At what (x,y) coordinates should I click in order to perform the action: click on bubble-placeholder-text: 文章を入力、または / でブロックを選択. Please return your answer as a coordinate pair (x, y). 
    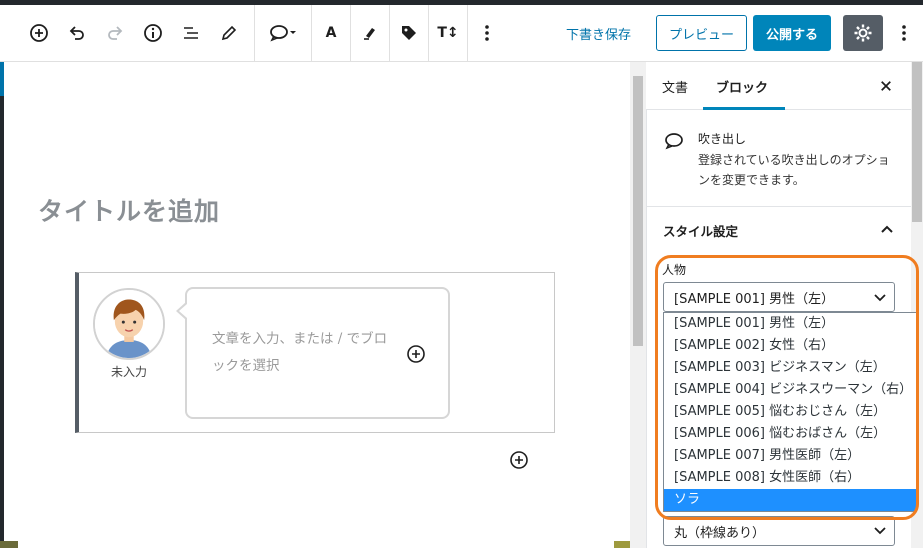
    Looking at the image, I should click on (304, 353).